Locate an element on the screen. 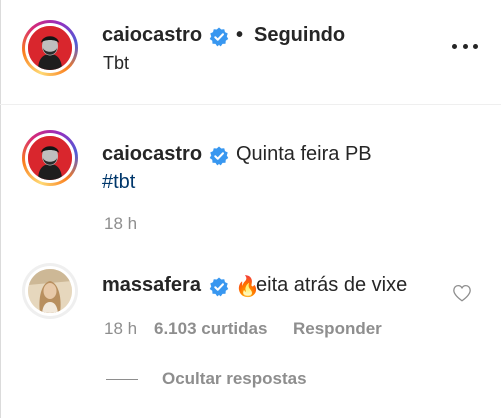 The width and height of the screenshot is (501, 418). comment-username: massafera is located at coordinates (151, 285).